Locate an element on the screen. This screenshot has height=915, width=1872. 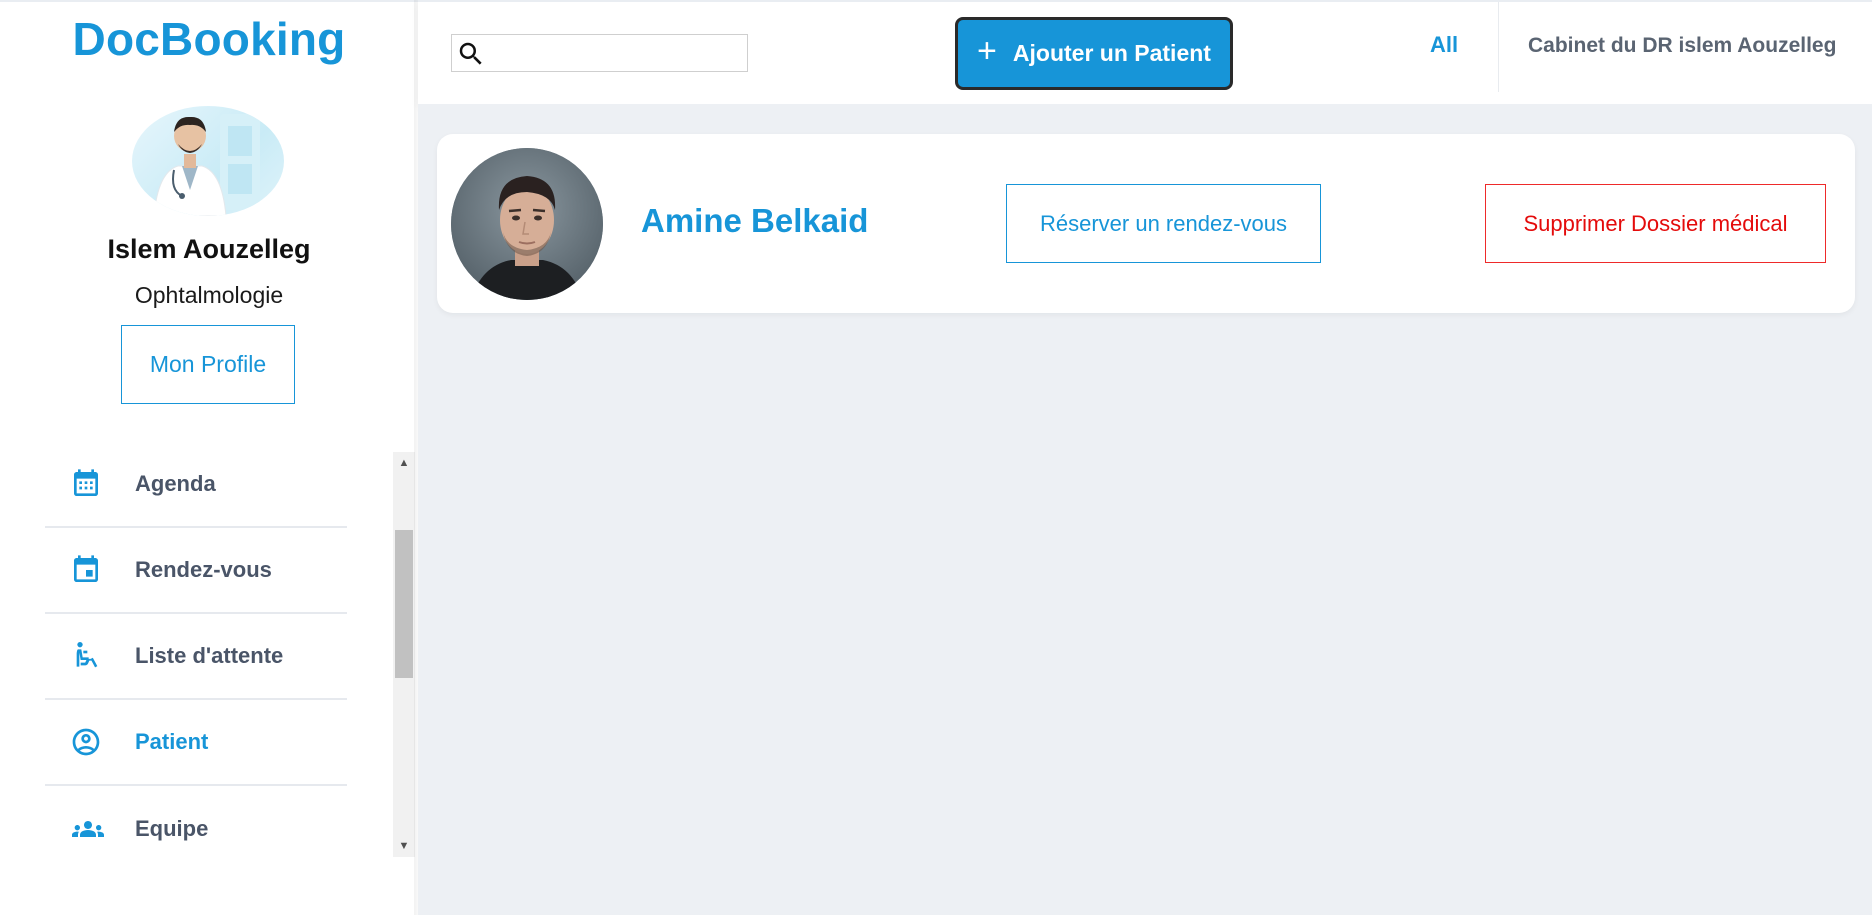
doctor-avatar is located at coordinates (208, 161).